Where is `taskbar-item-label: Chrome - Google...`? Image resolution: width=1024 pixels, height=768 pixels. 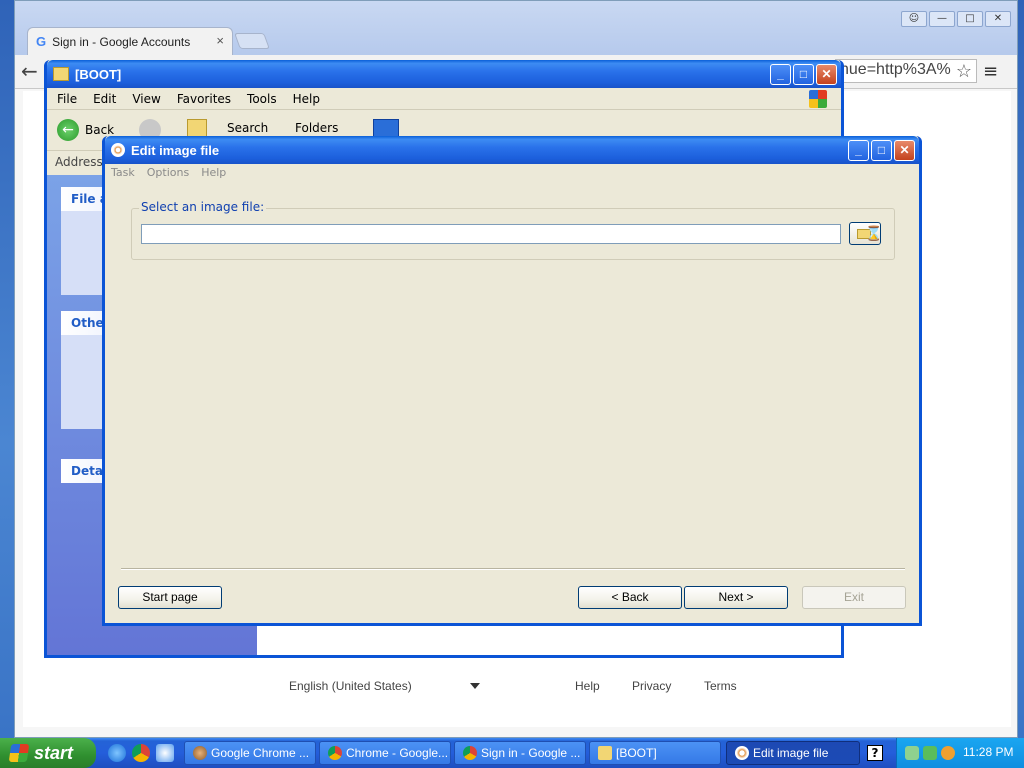
taskbar-item-label: Chrome - Google... is located at coordinates (397, 753).